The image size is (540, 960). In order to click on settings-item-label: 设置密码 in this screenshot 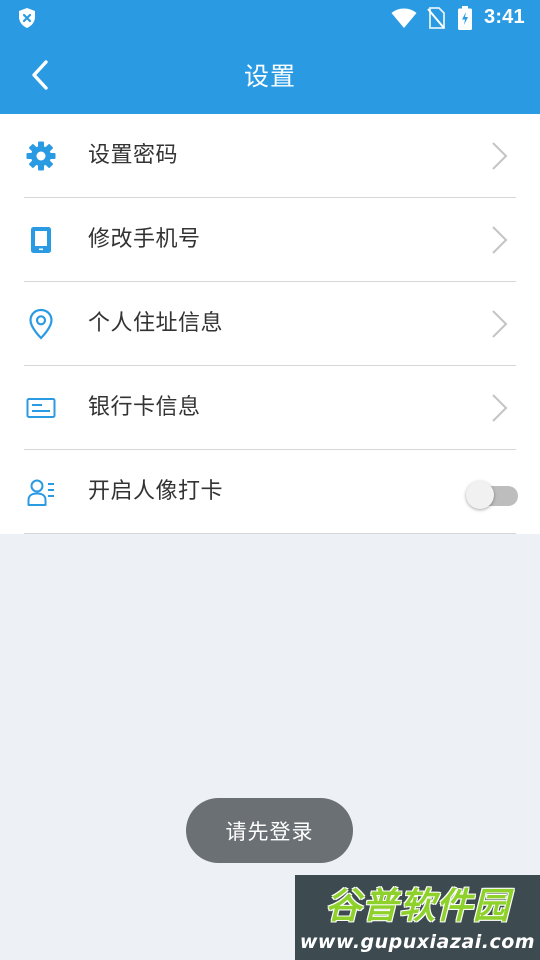, I will do `click(133, 155)`.